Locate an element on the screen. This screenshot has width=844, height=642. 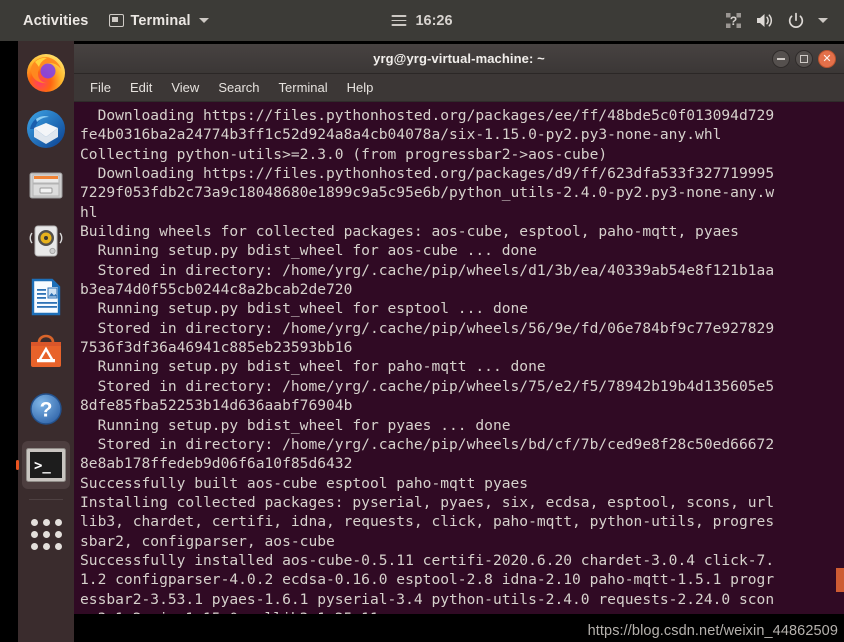
gnome-top-bar: Activities Terminal 16:26 ? is located at coordinates (422, 20).